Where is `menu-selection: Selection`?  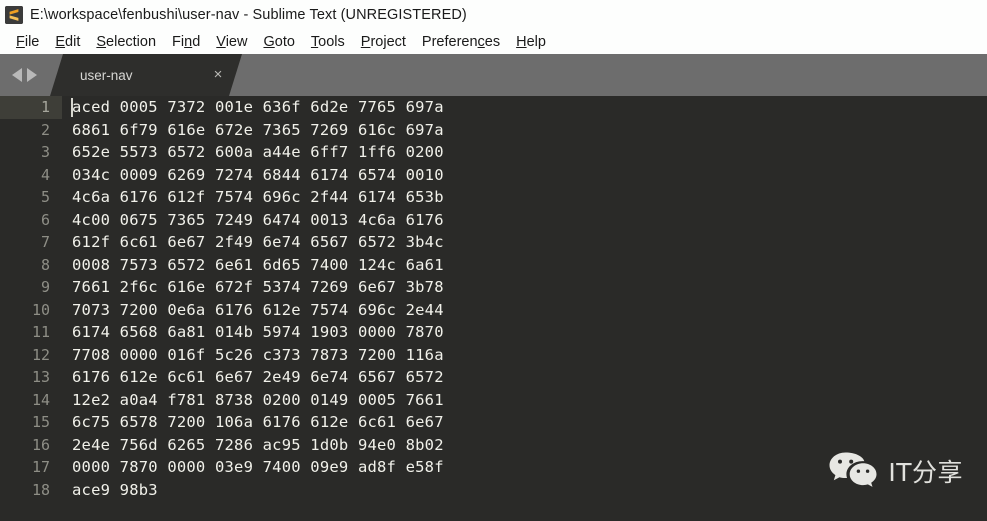
menu-selection: Selection is located at coordinates (126, 42).